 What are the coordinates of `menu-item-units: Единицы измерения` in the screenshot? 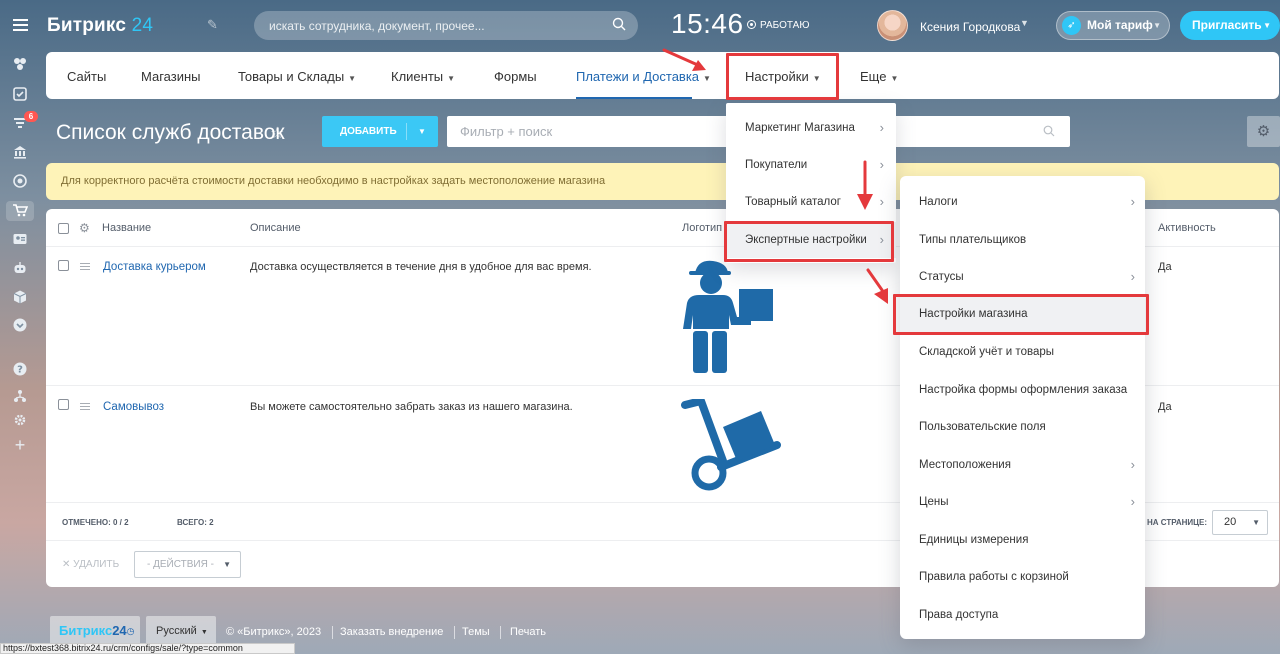 It's located at (1022, 540).